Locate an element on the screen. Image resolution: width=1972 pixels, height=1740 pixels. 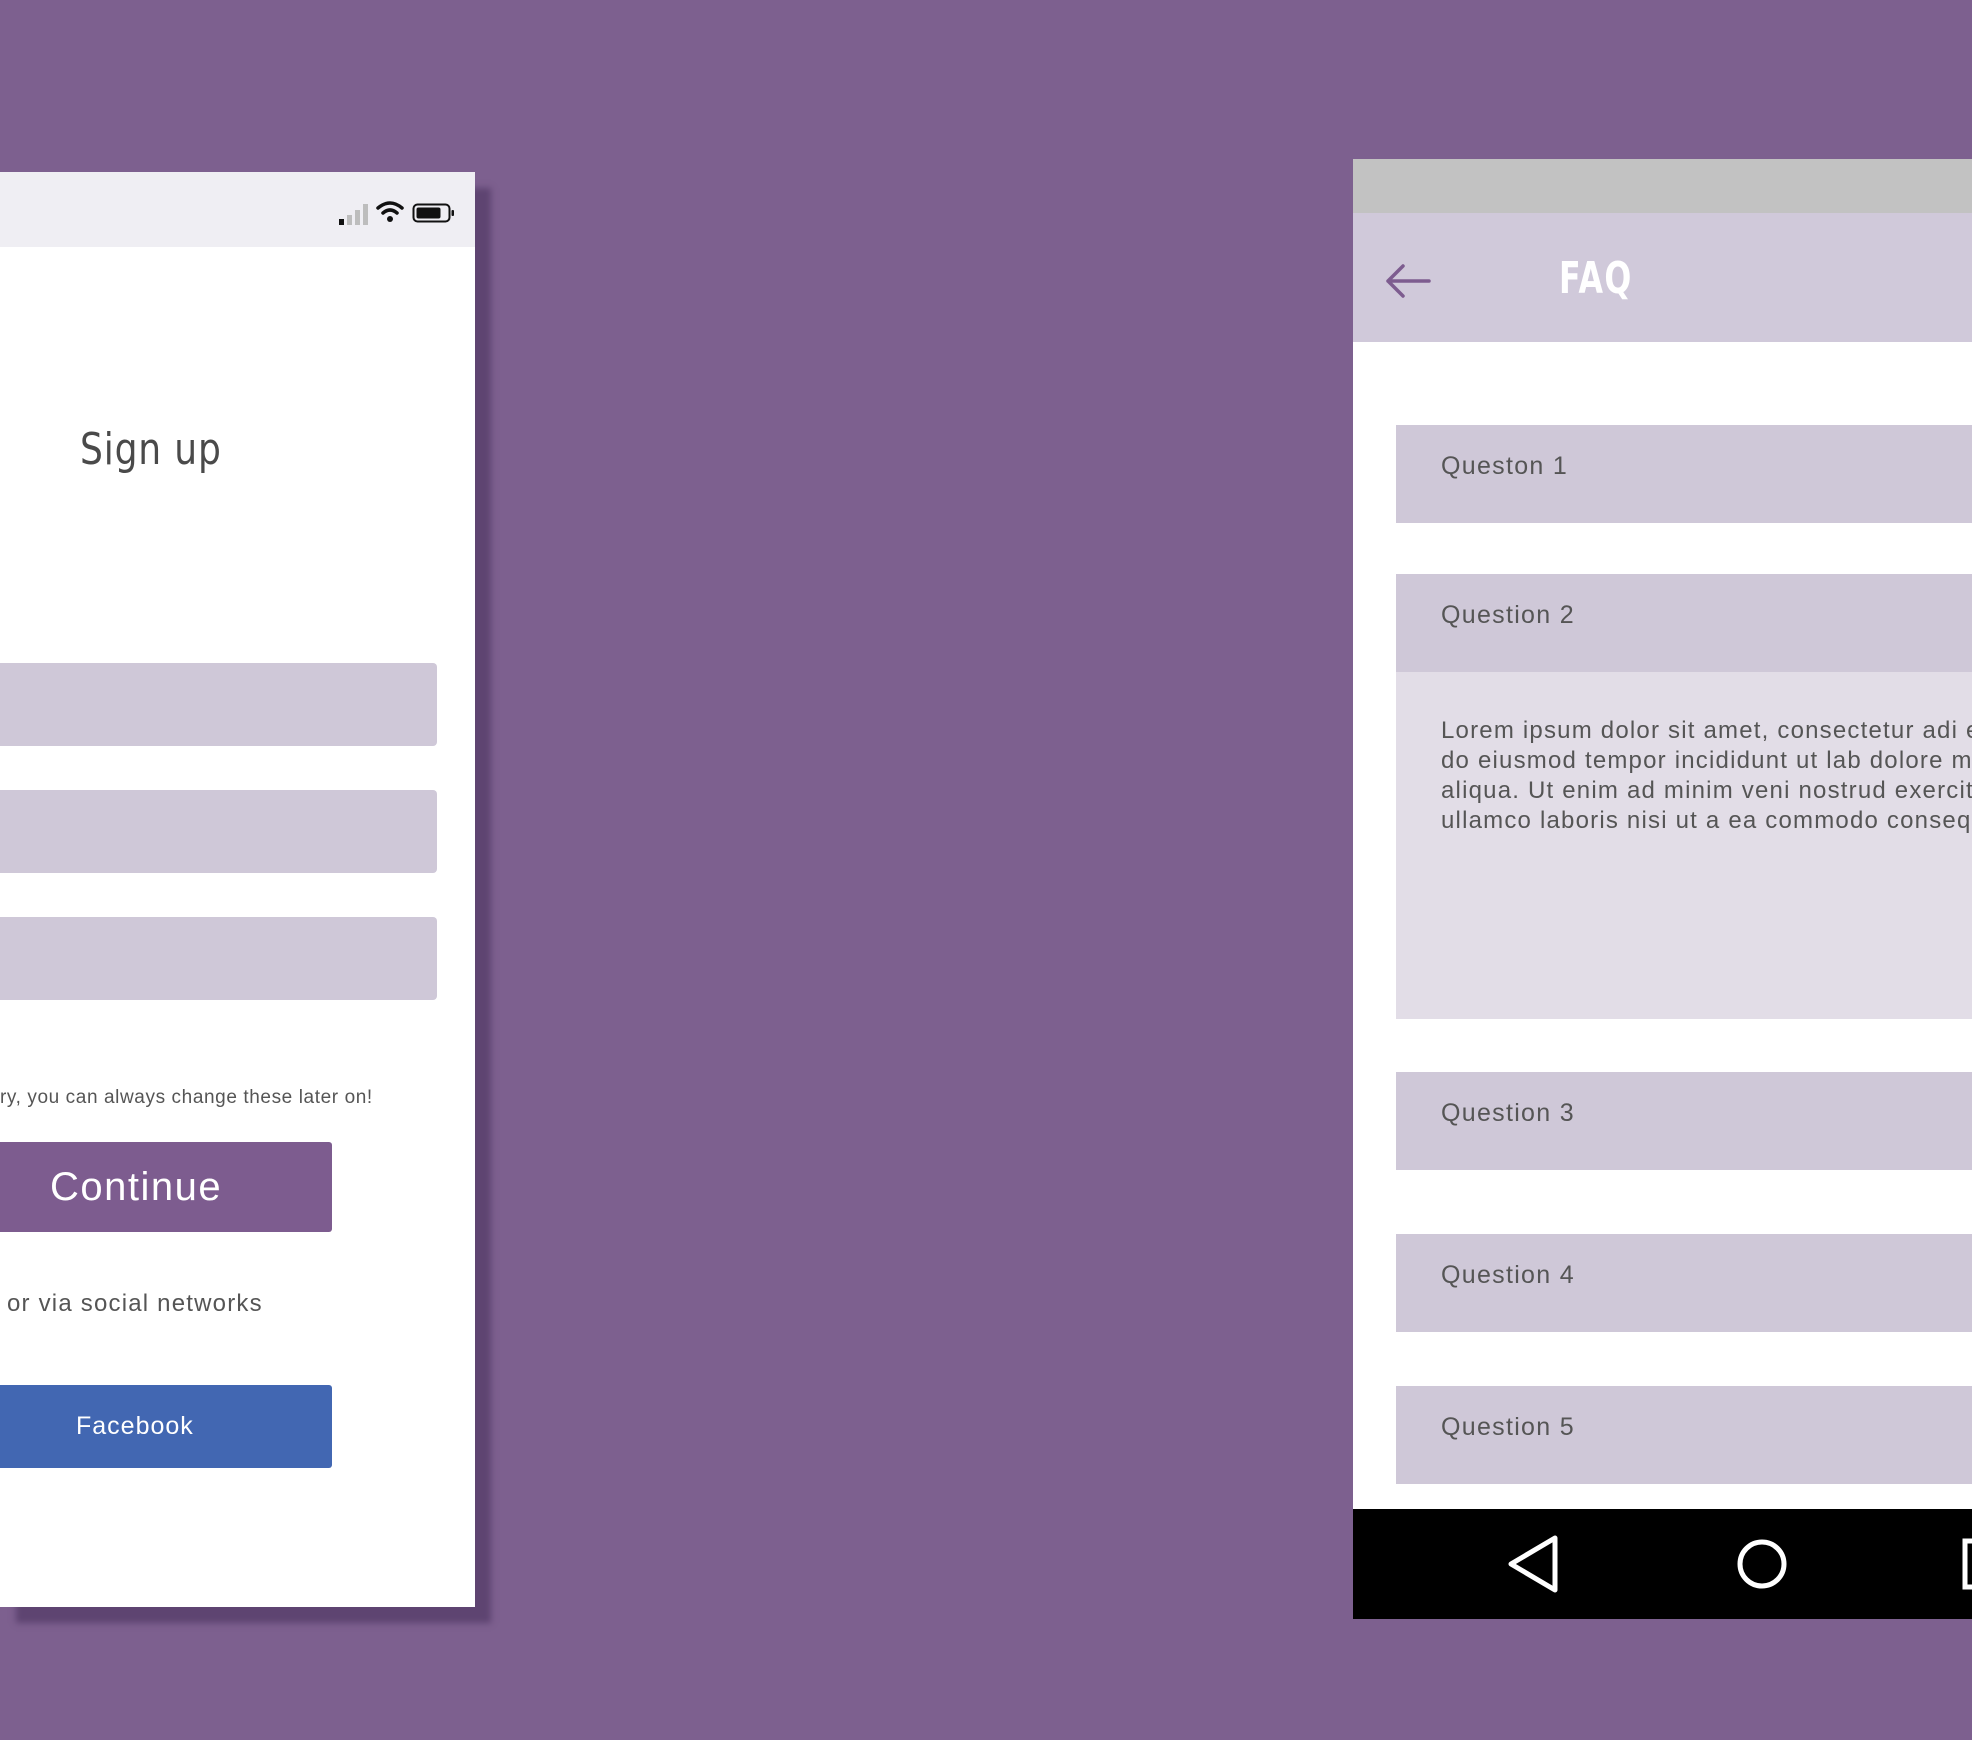
android-nav-bar is located at coordinates (1662, 1564).